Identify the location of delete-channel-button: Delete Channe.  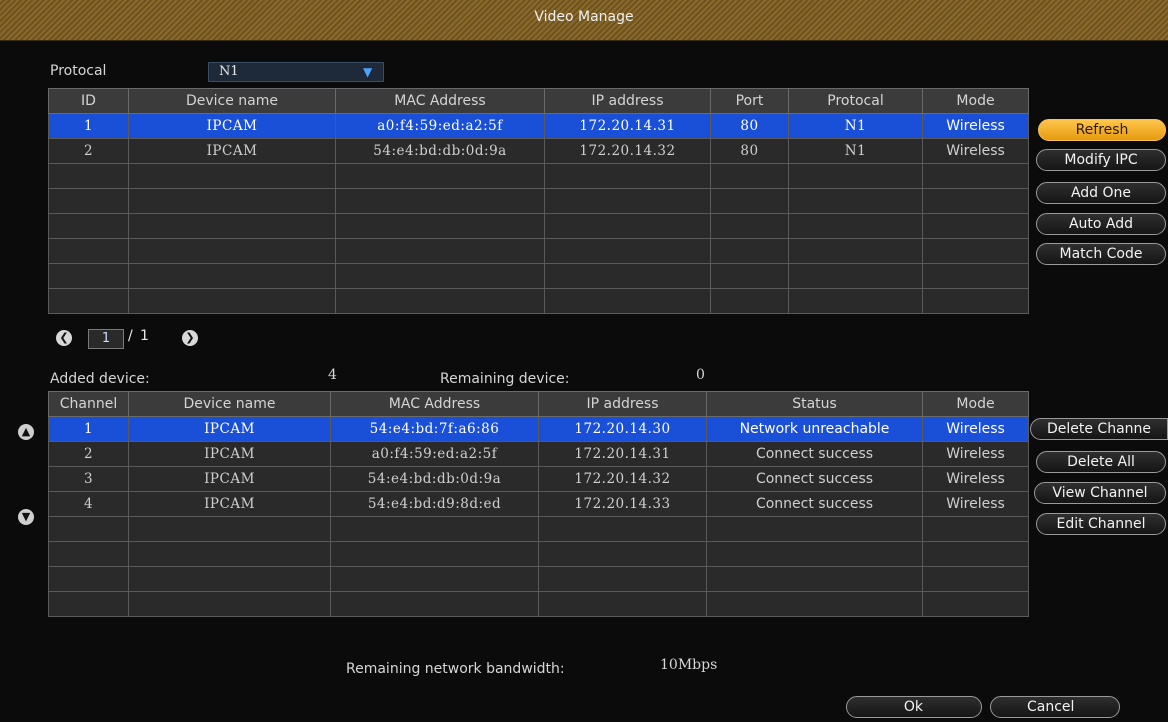
(1099, 429).